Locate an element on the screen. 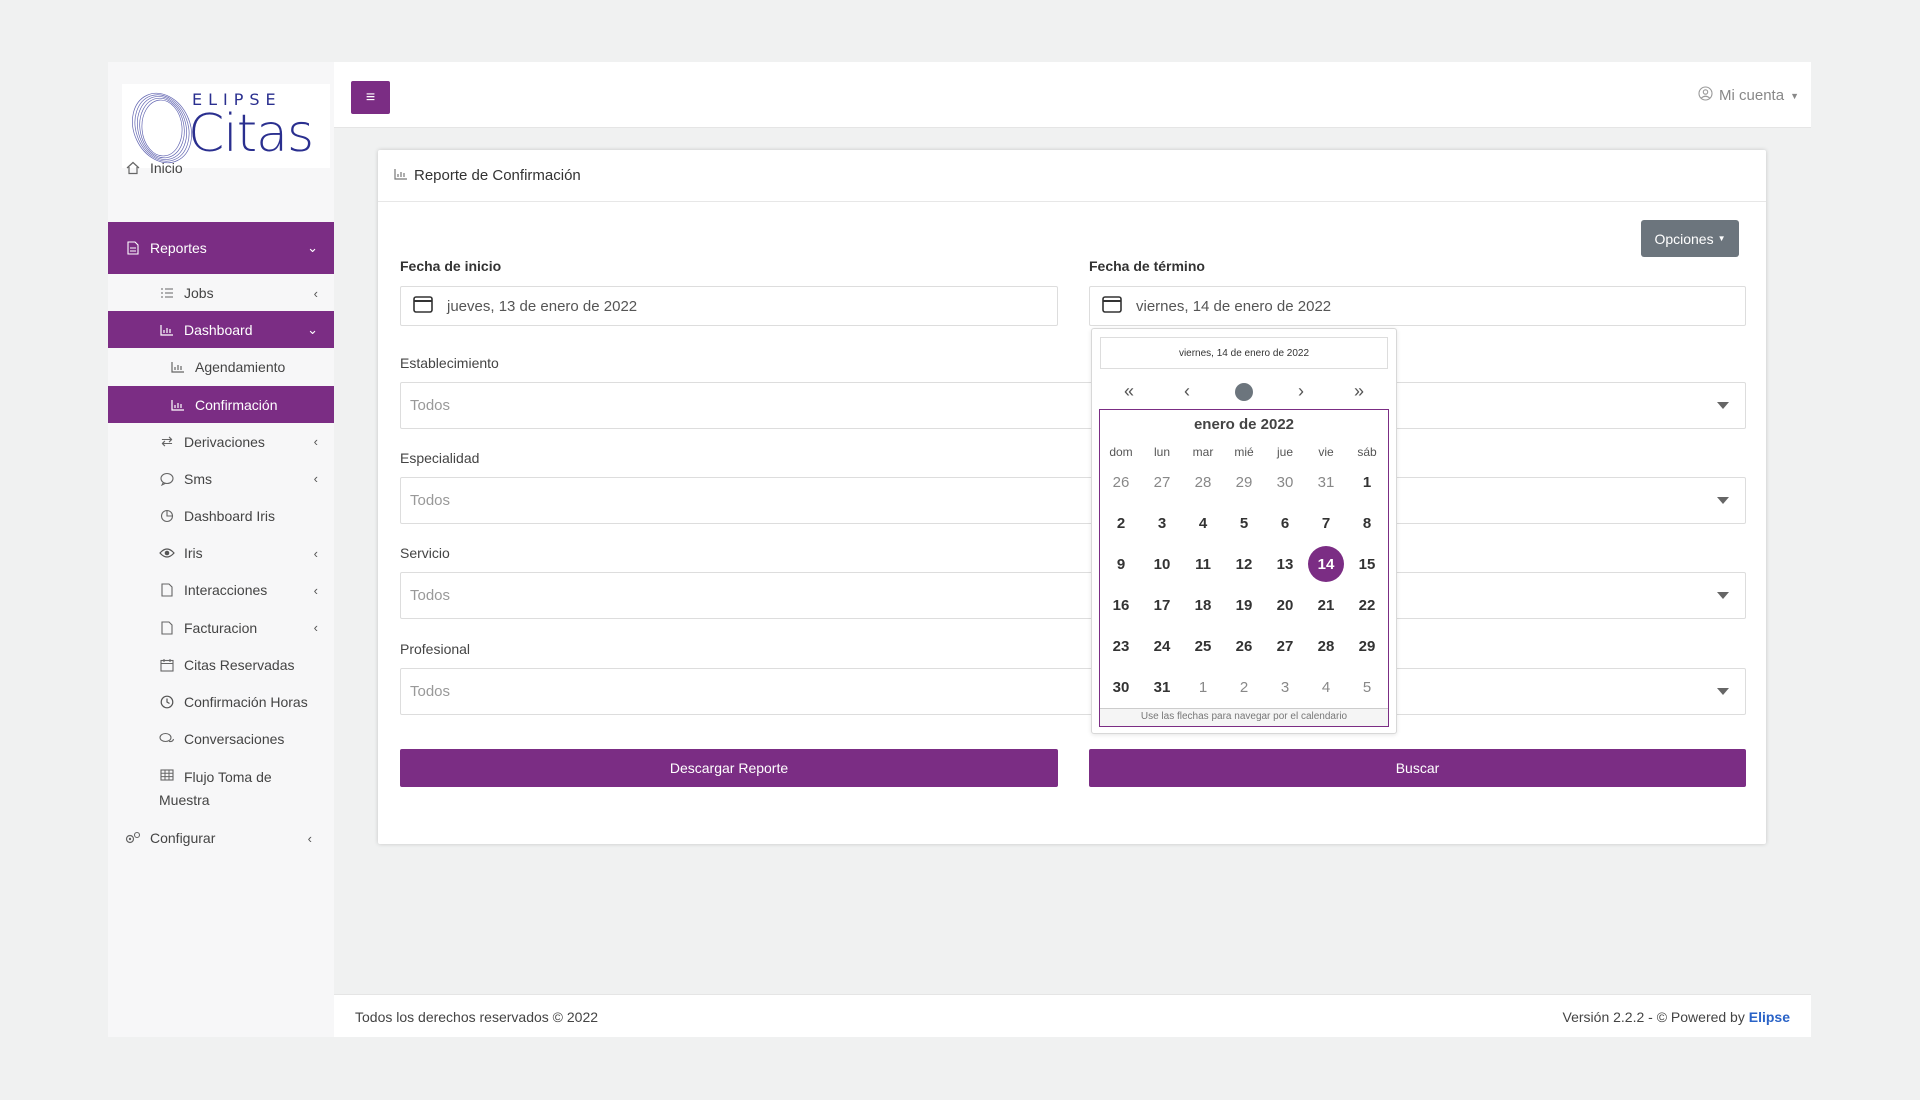 The height and width of the screenshot is (1100, 1920). sidebar-item-label: Sms is located at coordinates (198, 478).